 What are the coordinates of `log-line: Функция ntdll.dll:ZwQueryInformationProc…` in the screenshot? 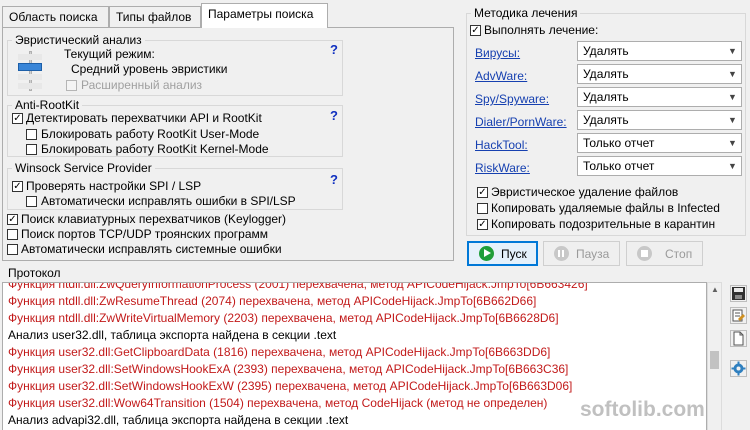 It's located at (298, 286).